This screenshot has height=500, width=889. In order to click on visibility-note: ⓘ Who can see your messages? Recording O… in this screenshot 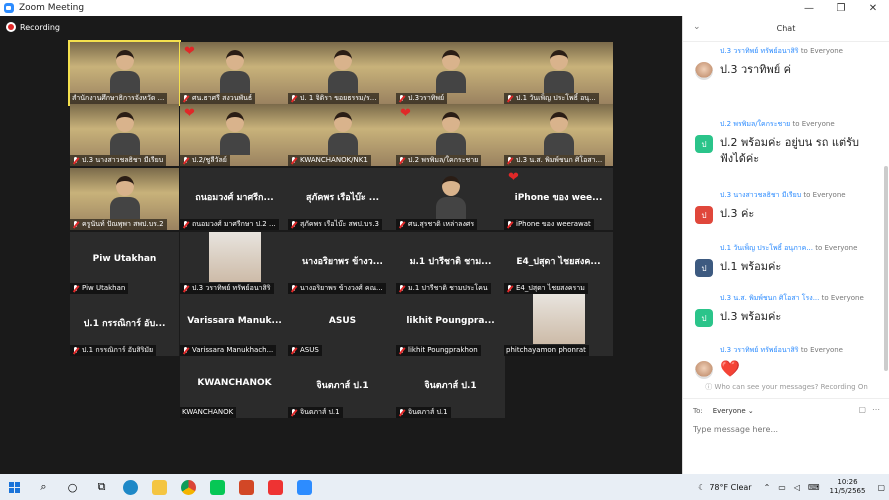, I will do `click(786, 387)`.